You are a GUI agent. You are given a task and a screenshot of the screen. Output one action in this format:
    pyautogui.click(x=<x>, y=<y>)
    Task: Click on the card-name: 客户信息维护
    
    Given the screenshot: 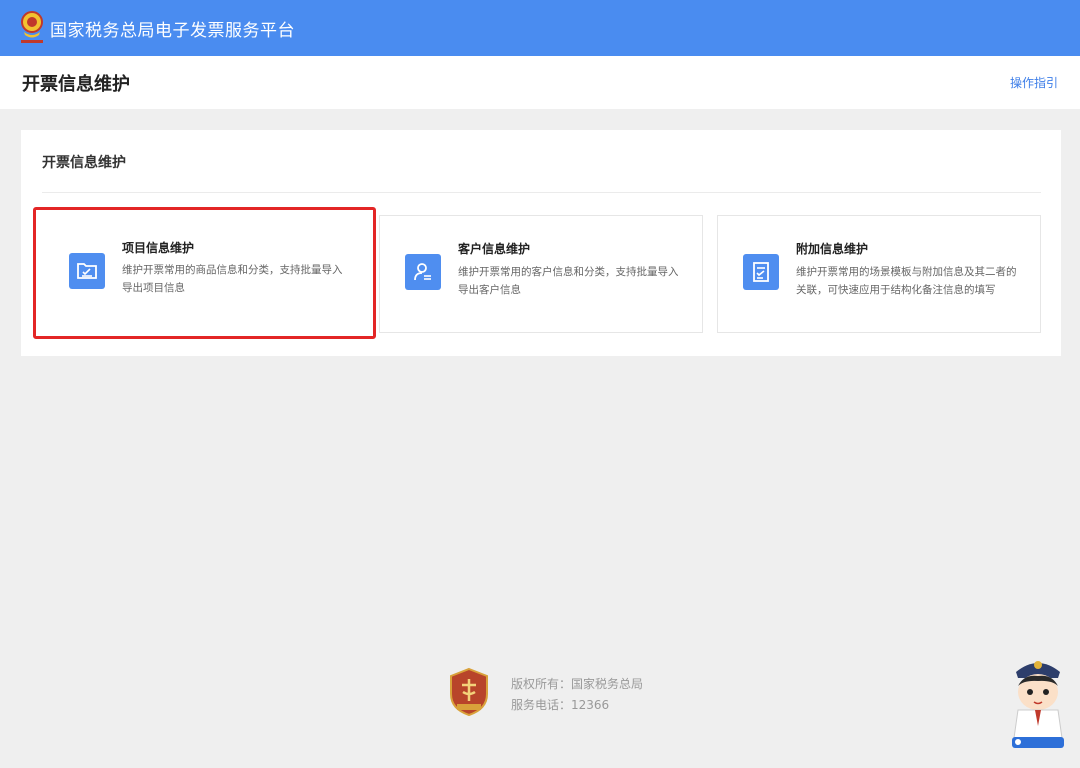 What is the action you would take?
    pyautogui.click(x=494, y=249)
    